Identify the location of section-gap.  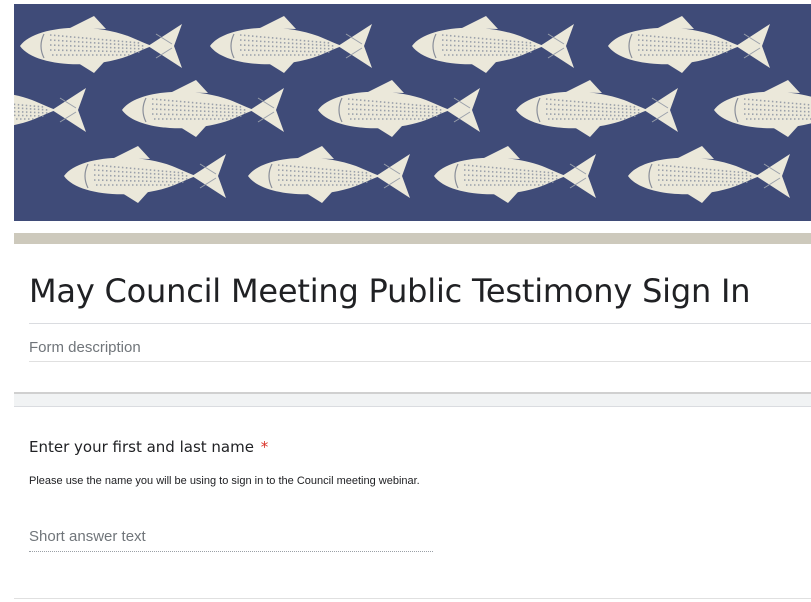
(412, 400).